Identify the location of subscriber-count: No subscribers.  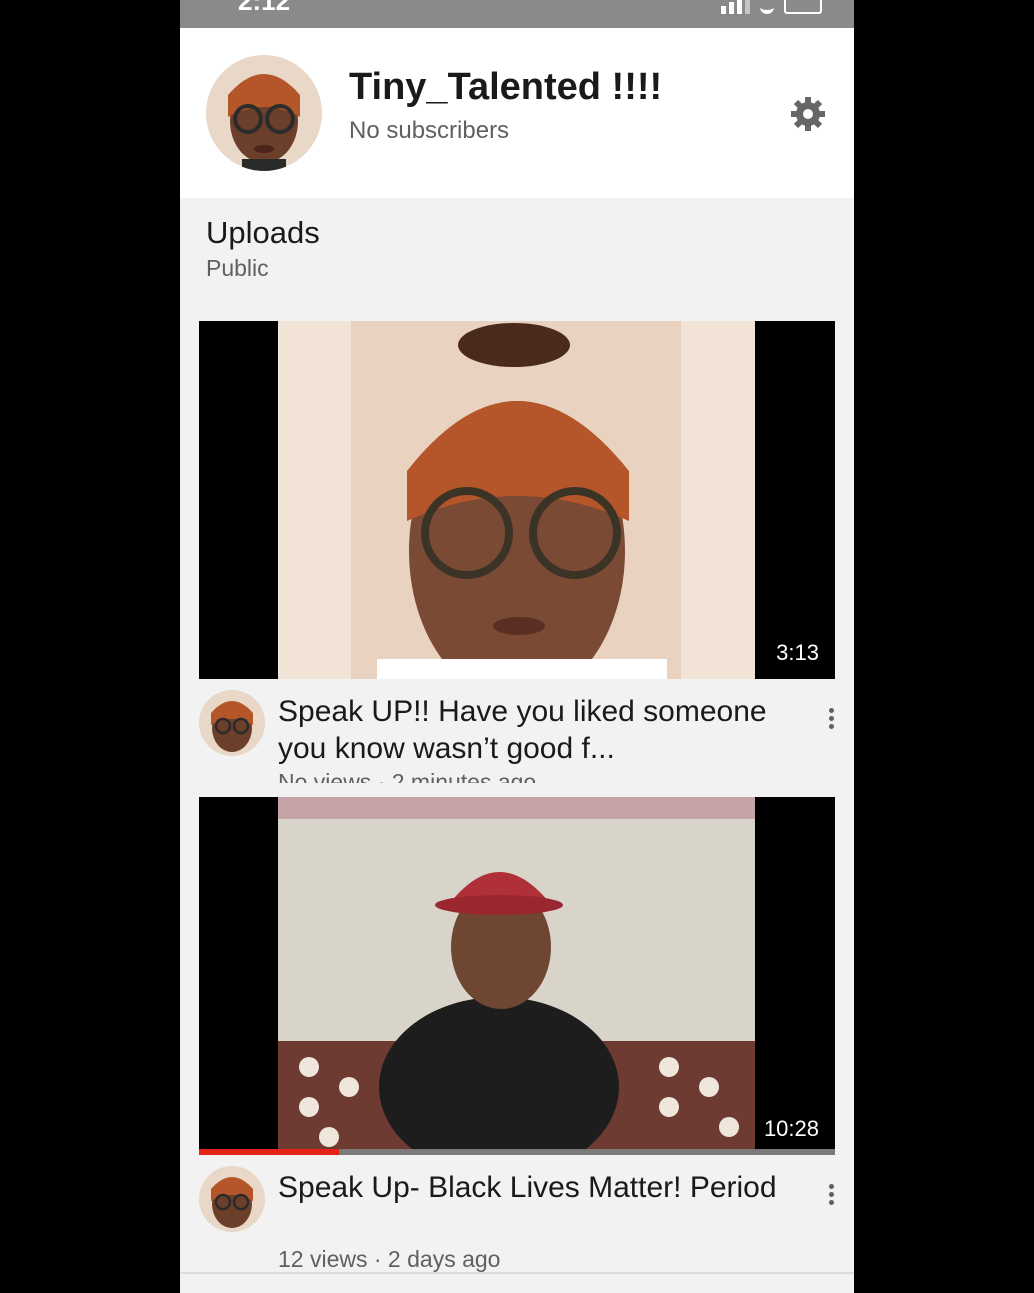
(429, 130).